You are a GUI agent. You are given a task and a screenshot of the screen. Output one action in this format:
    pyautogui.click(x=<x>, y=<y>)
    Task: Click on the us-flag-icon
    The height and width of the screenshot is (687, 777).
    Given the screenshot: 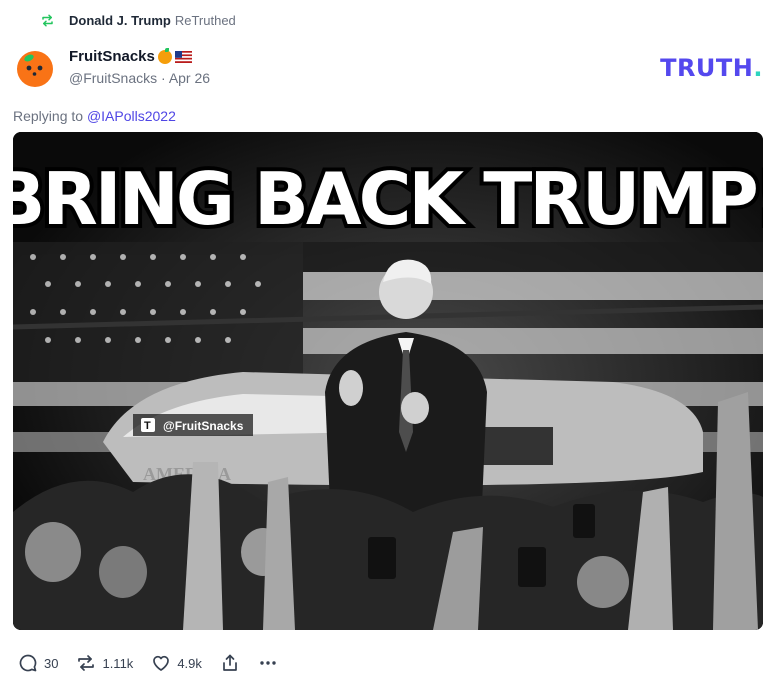 What is the action you would take?
    pyautogui.click(x=183, y=56)
    